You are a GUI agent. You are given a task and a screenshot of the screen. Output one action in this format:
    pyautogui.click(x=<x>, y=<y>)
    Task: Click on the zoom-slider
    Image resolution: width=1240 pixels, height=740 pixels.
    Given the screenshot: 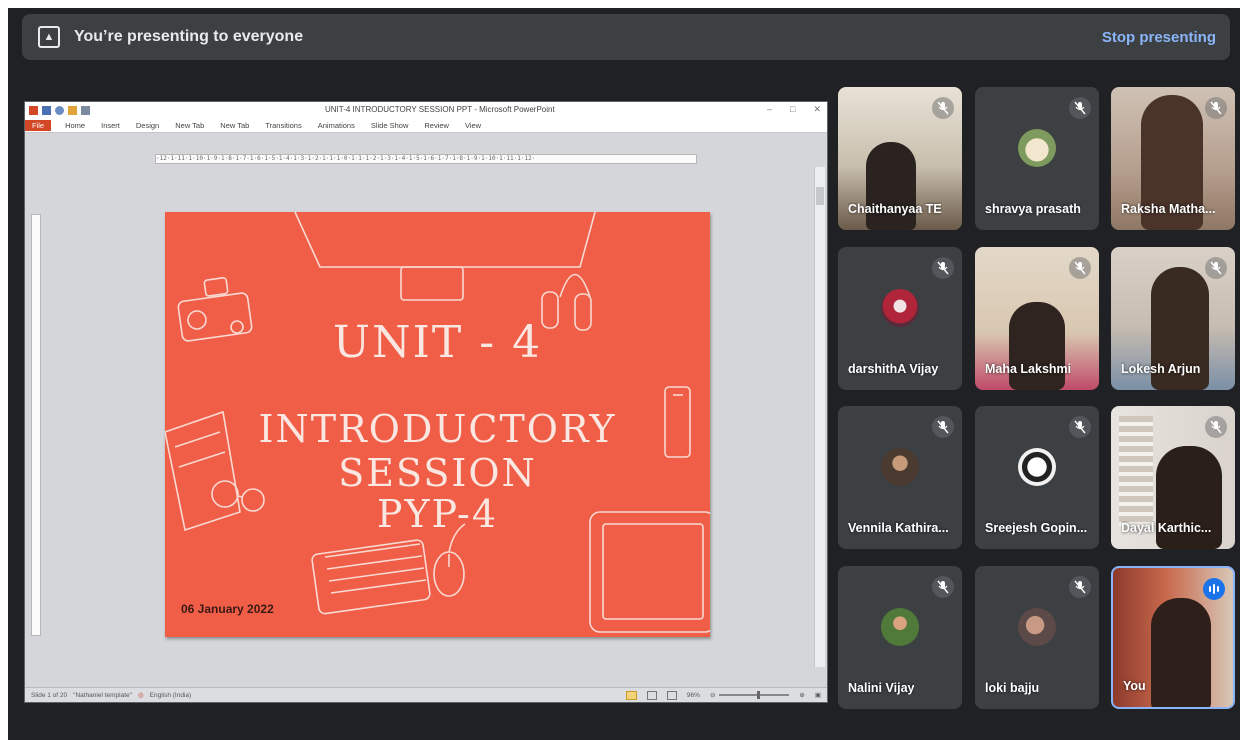 What is the action you would take?
    pyautogui.click(x=754, y=695)
    